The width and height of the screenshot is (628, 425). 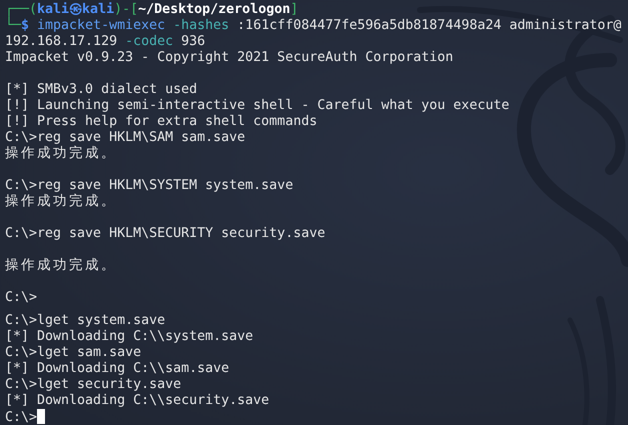 I want to click on terminal-line: C:\>lget sam.save, so click(x=73, y=353).